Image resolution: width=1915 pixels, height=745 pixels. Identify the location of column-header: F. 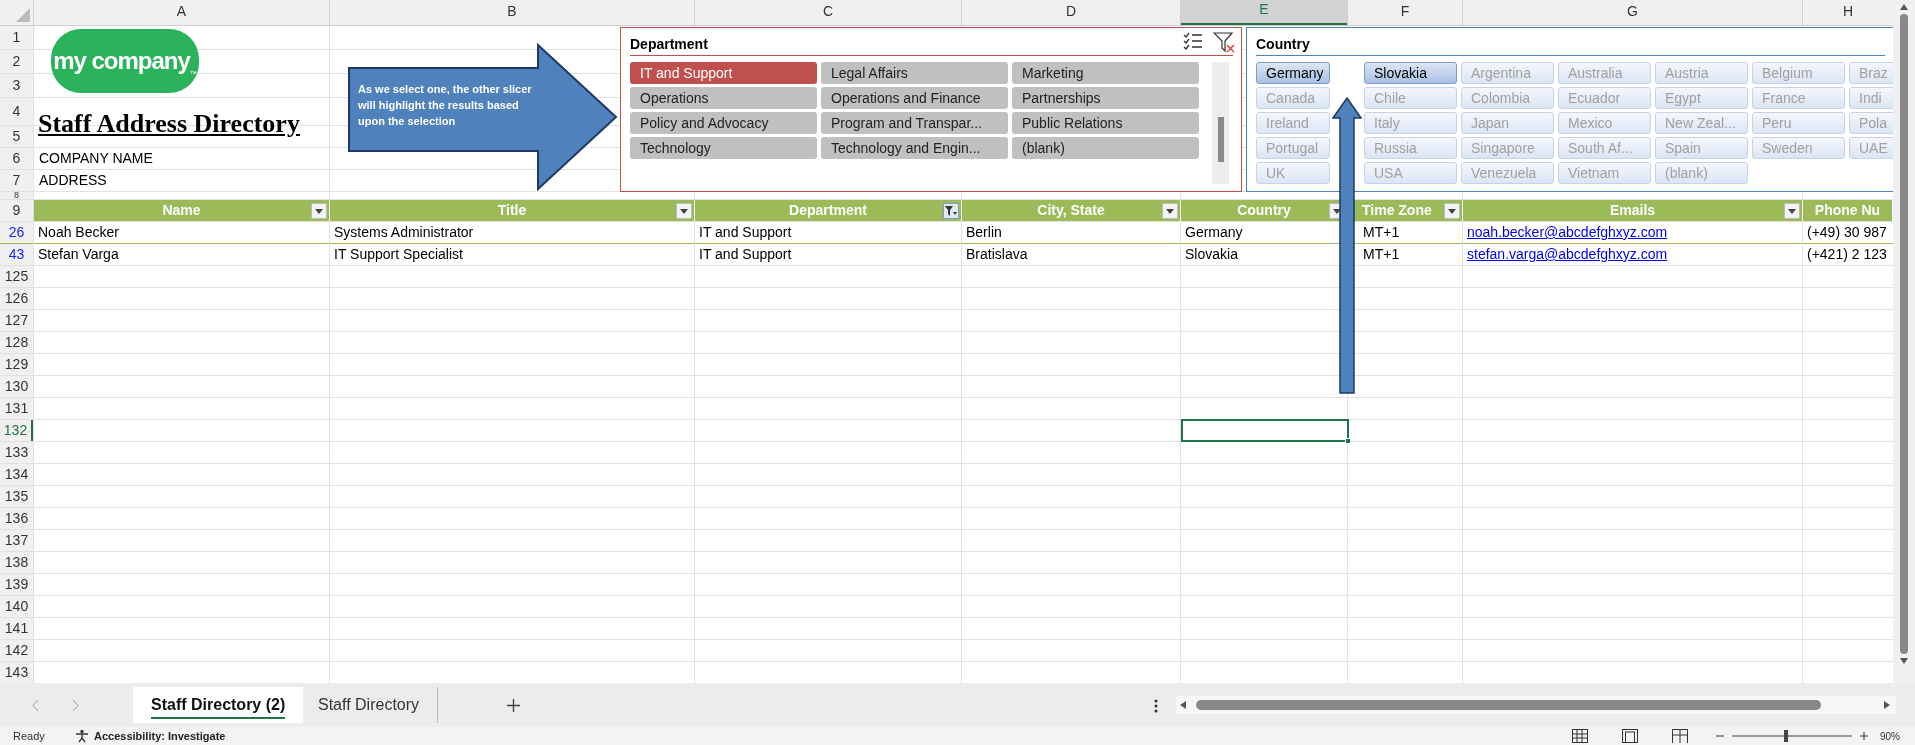
(1405, 12).